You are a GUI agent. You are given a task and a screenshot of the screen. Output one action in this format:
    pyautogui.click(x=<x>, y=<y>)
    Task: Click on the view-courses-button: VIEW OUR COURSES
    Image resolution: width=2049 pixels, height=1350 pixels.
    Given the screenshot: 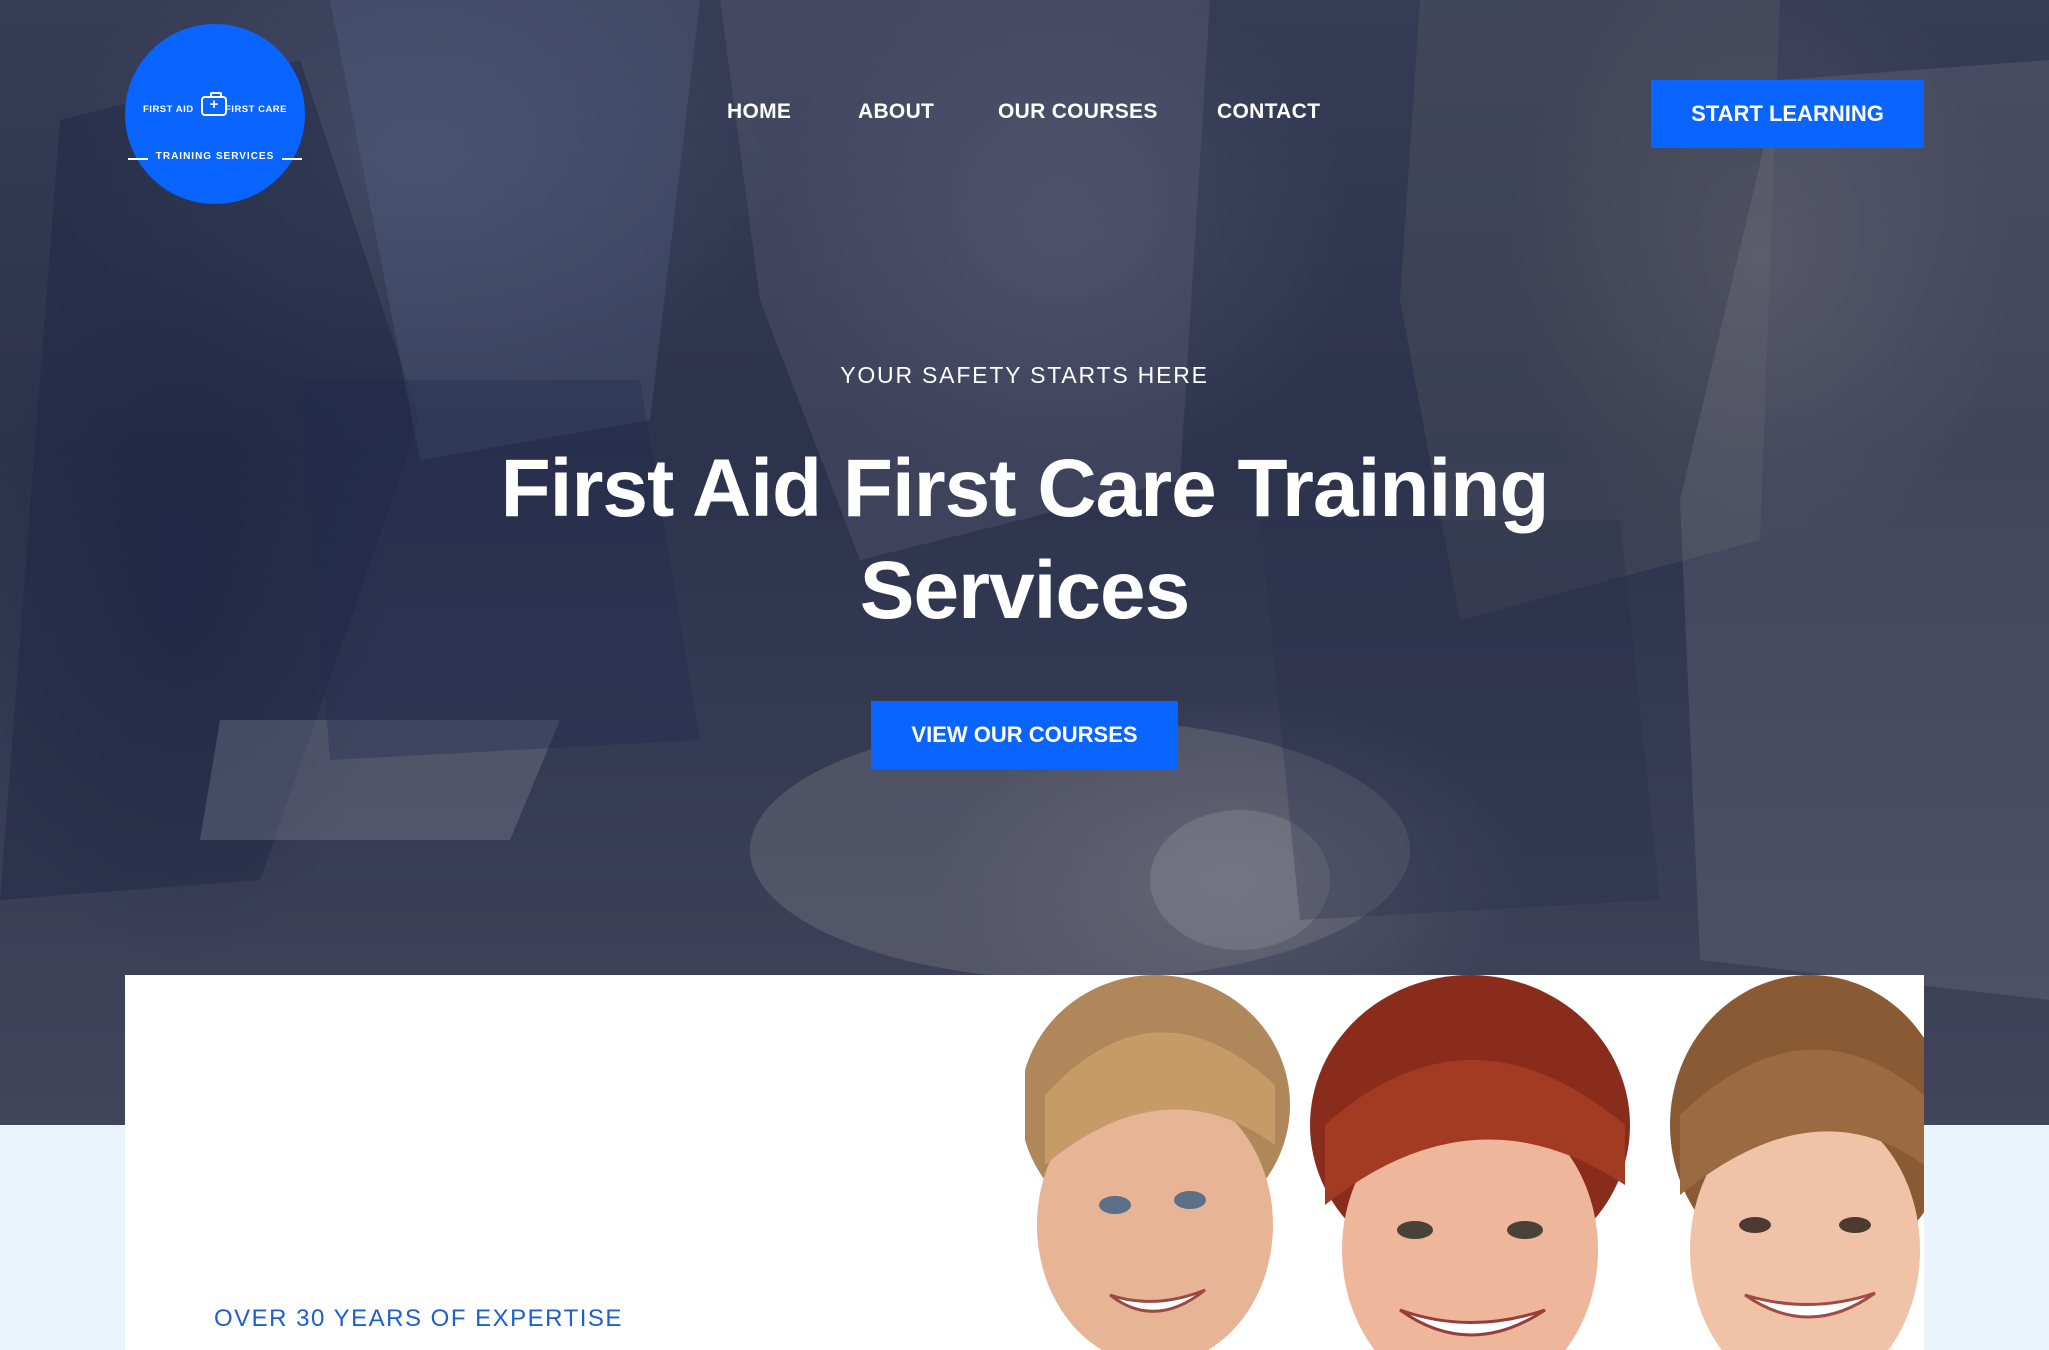 What is the action you would take?
    pyautogui.click(x=1024, y=735)
    